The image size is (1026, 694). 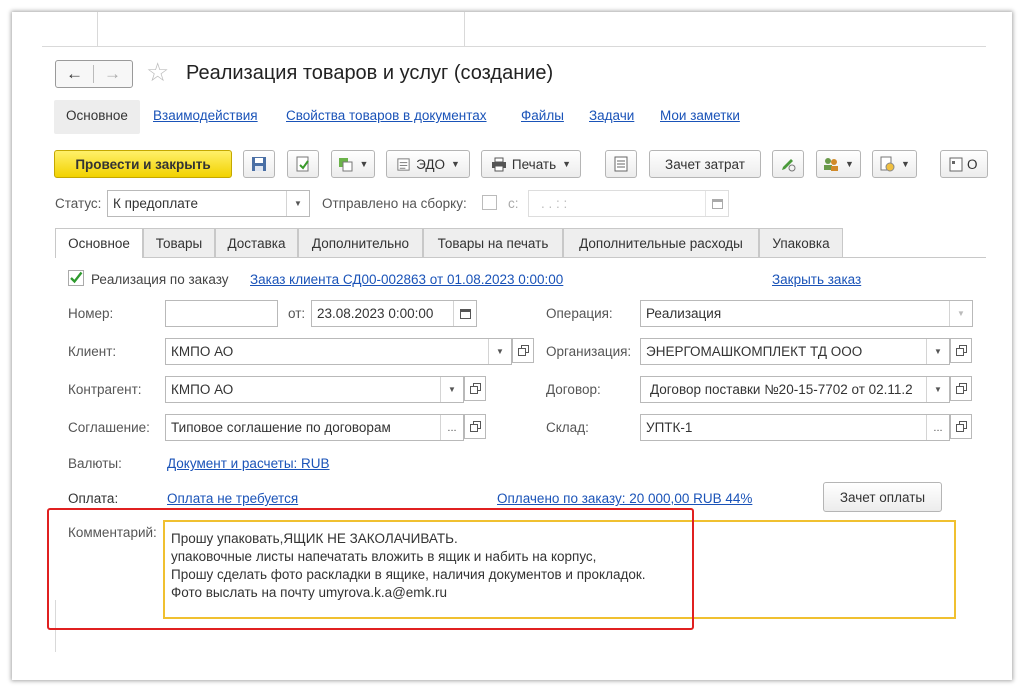 What do you see at coordinates (202, 351) in the screenshot?
I see `client-value: КМПО АО` at bounding box center [202, 351].